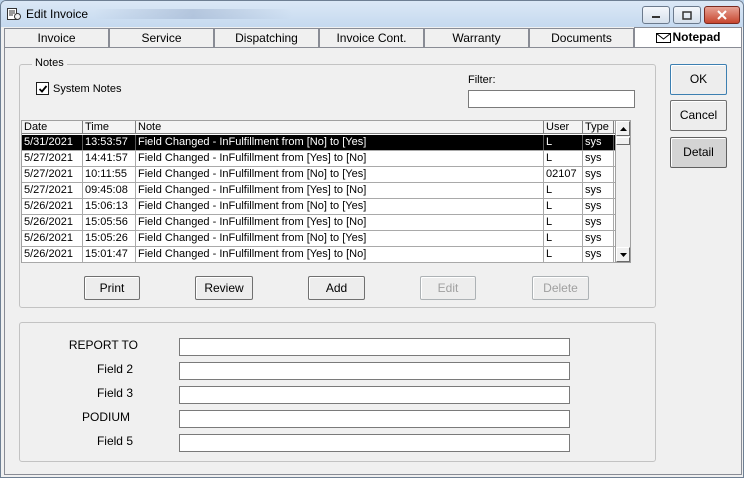  Describe the element at coordinates (374, 371) in the screenshot. I see `field-2-field` at that location.